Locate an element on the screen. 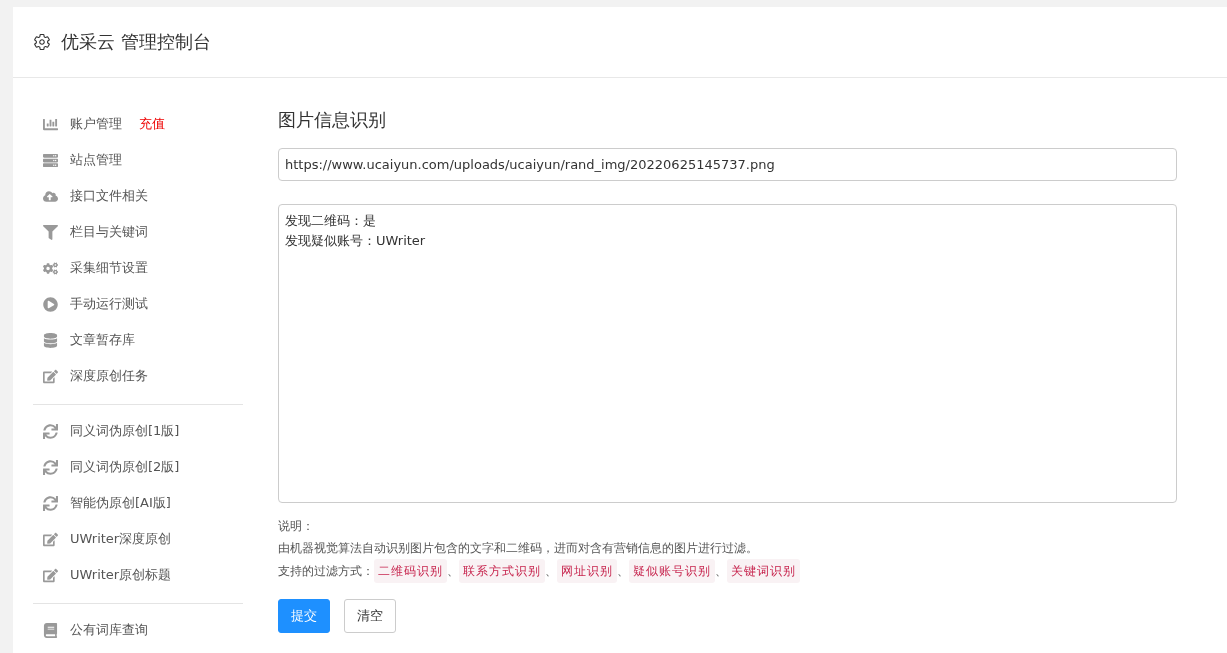 Image resolution: width=1227 pixels, height=653 pixels. sidebar-item: 同义词伪原创[1版] is located at coordinates (138, 431).